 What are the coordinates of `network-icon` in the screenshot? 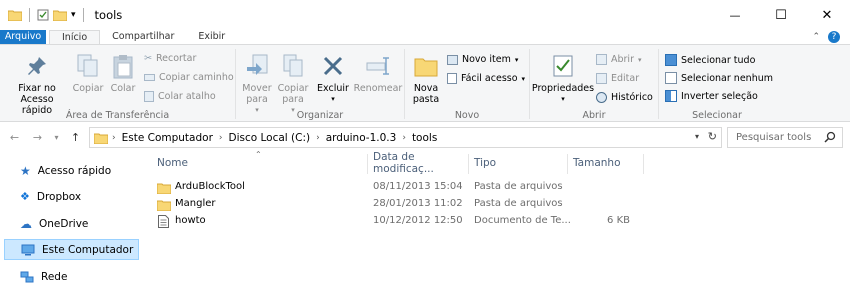 It's located at (27, 276).